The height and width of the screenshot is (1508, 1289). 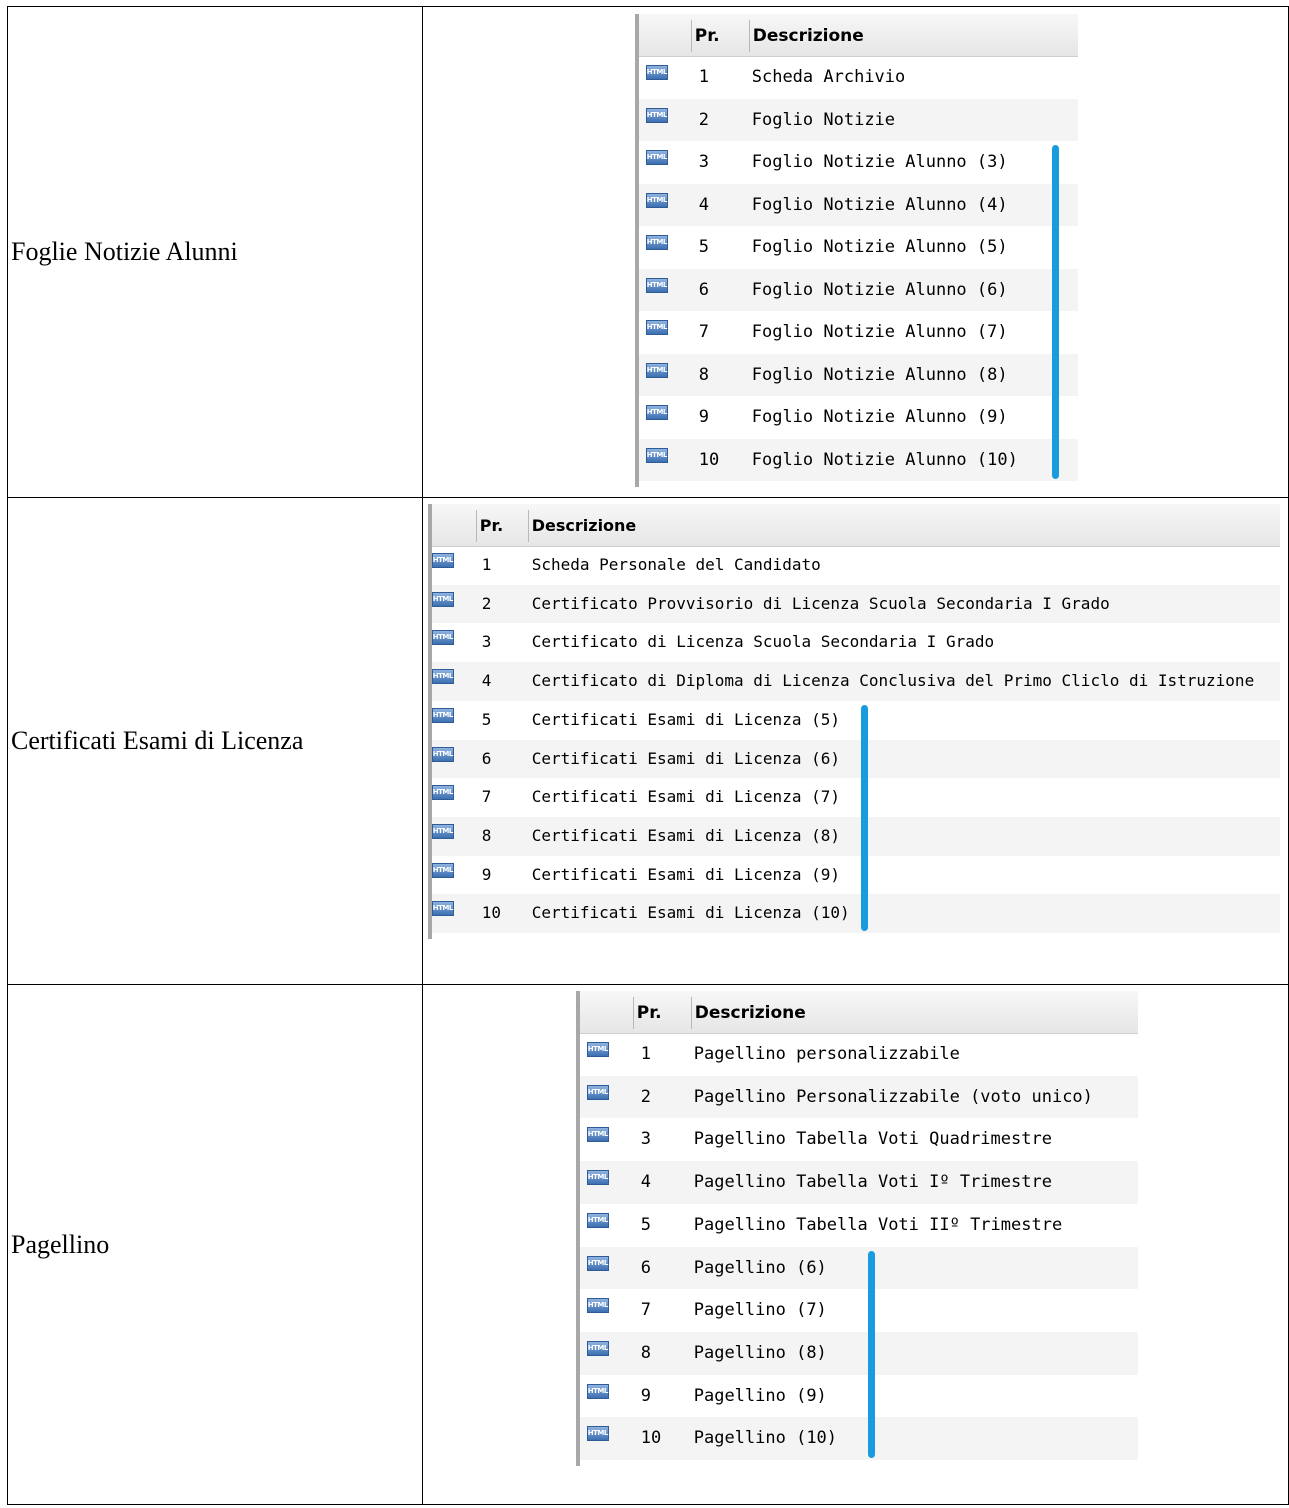 I want to click on row-number: 7, so click(x=486, y=797).